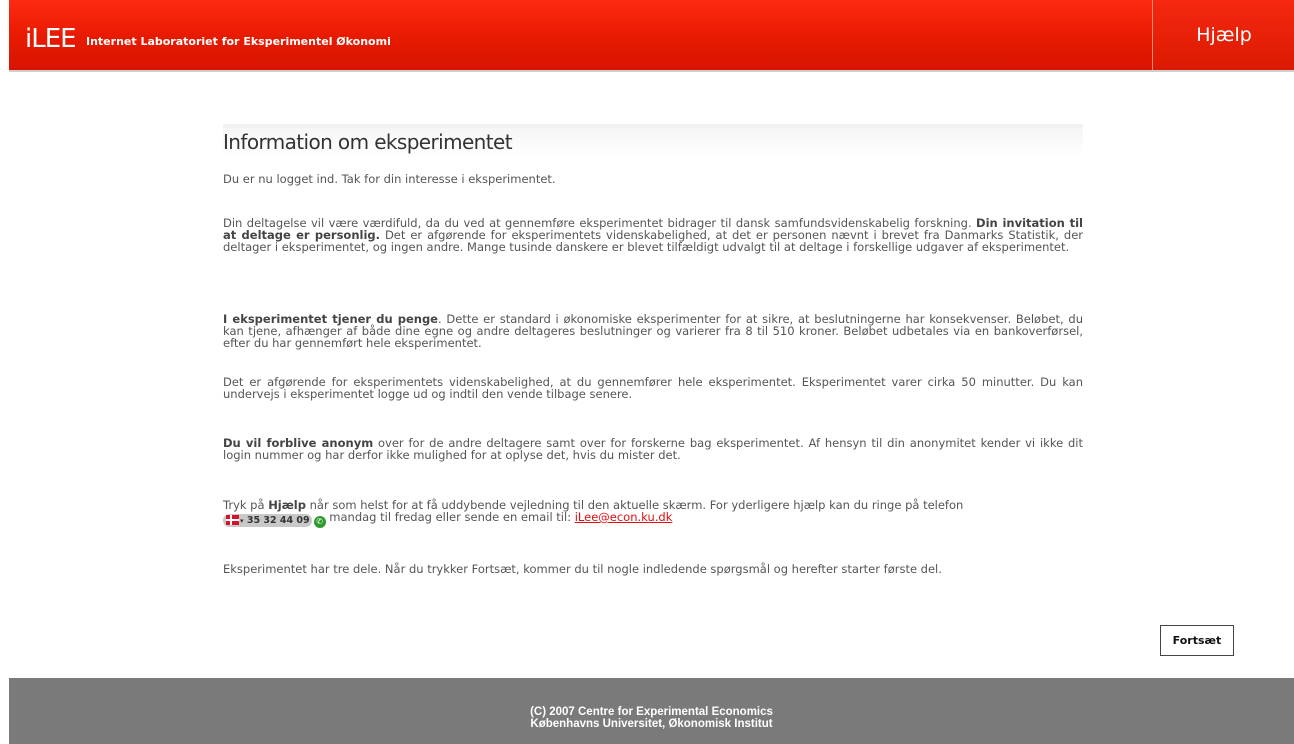 This screenshot has width=1294, height=744. I want to click on phone-badge: ▾ 35 32 44 09, so click(267, 520).